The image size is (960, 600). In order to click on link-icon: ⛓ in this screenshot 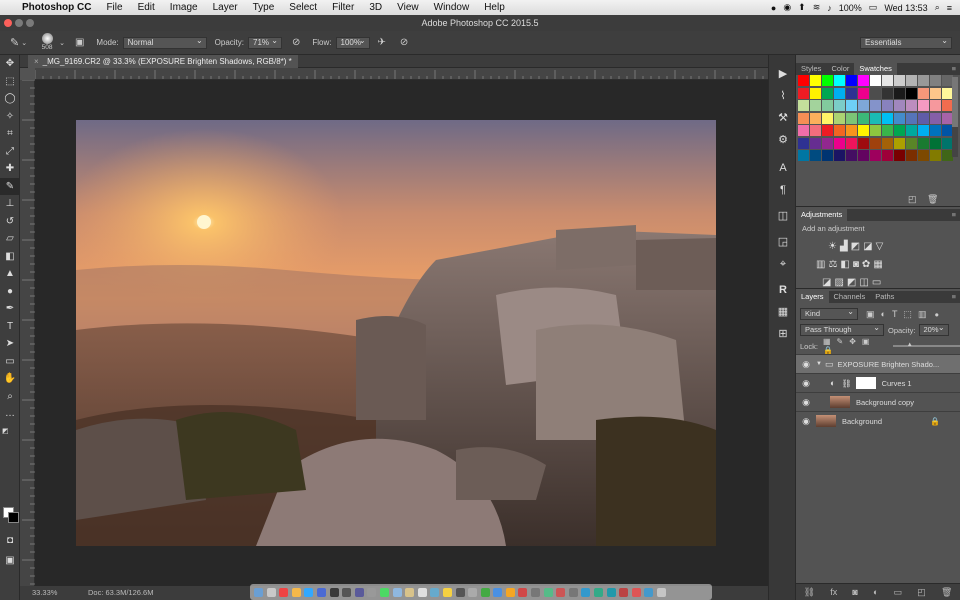, I will do `click(846, 383)`.